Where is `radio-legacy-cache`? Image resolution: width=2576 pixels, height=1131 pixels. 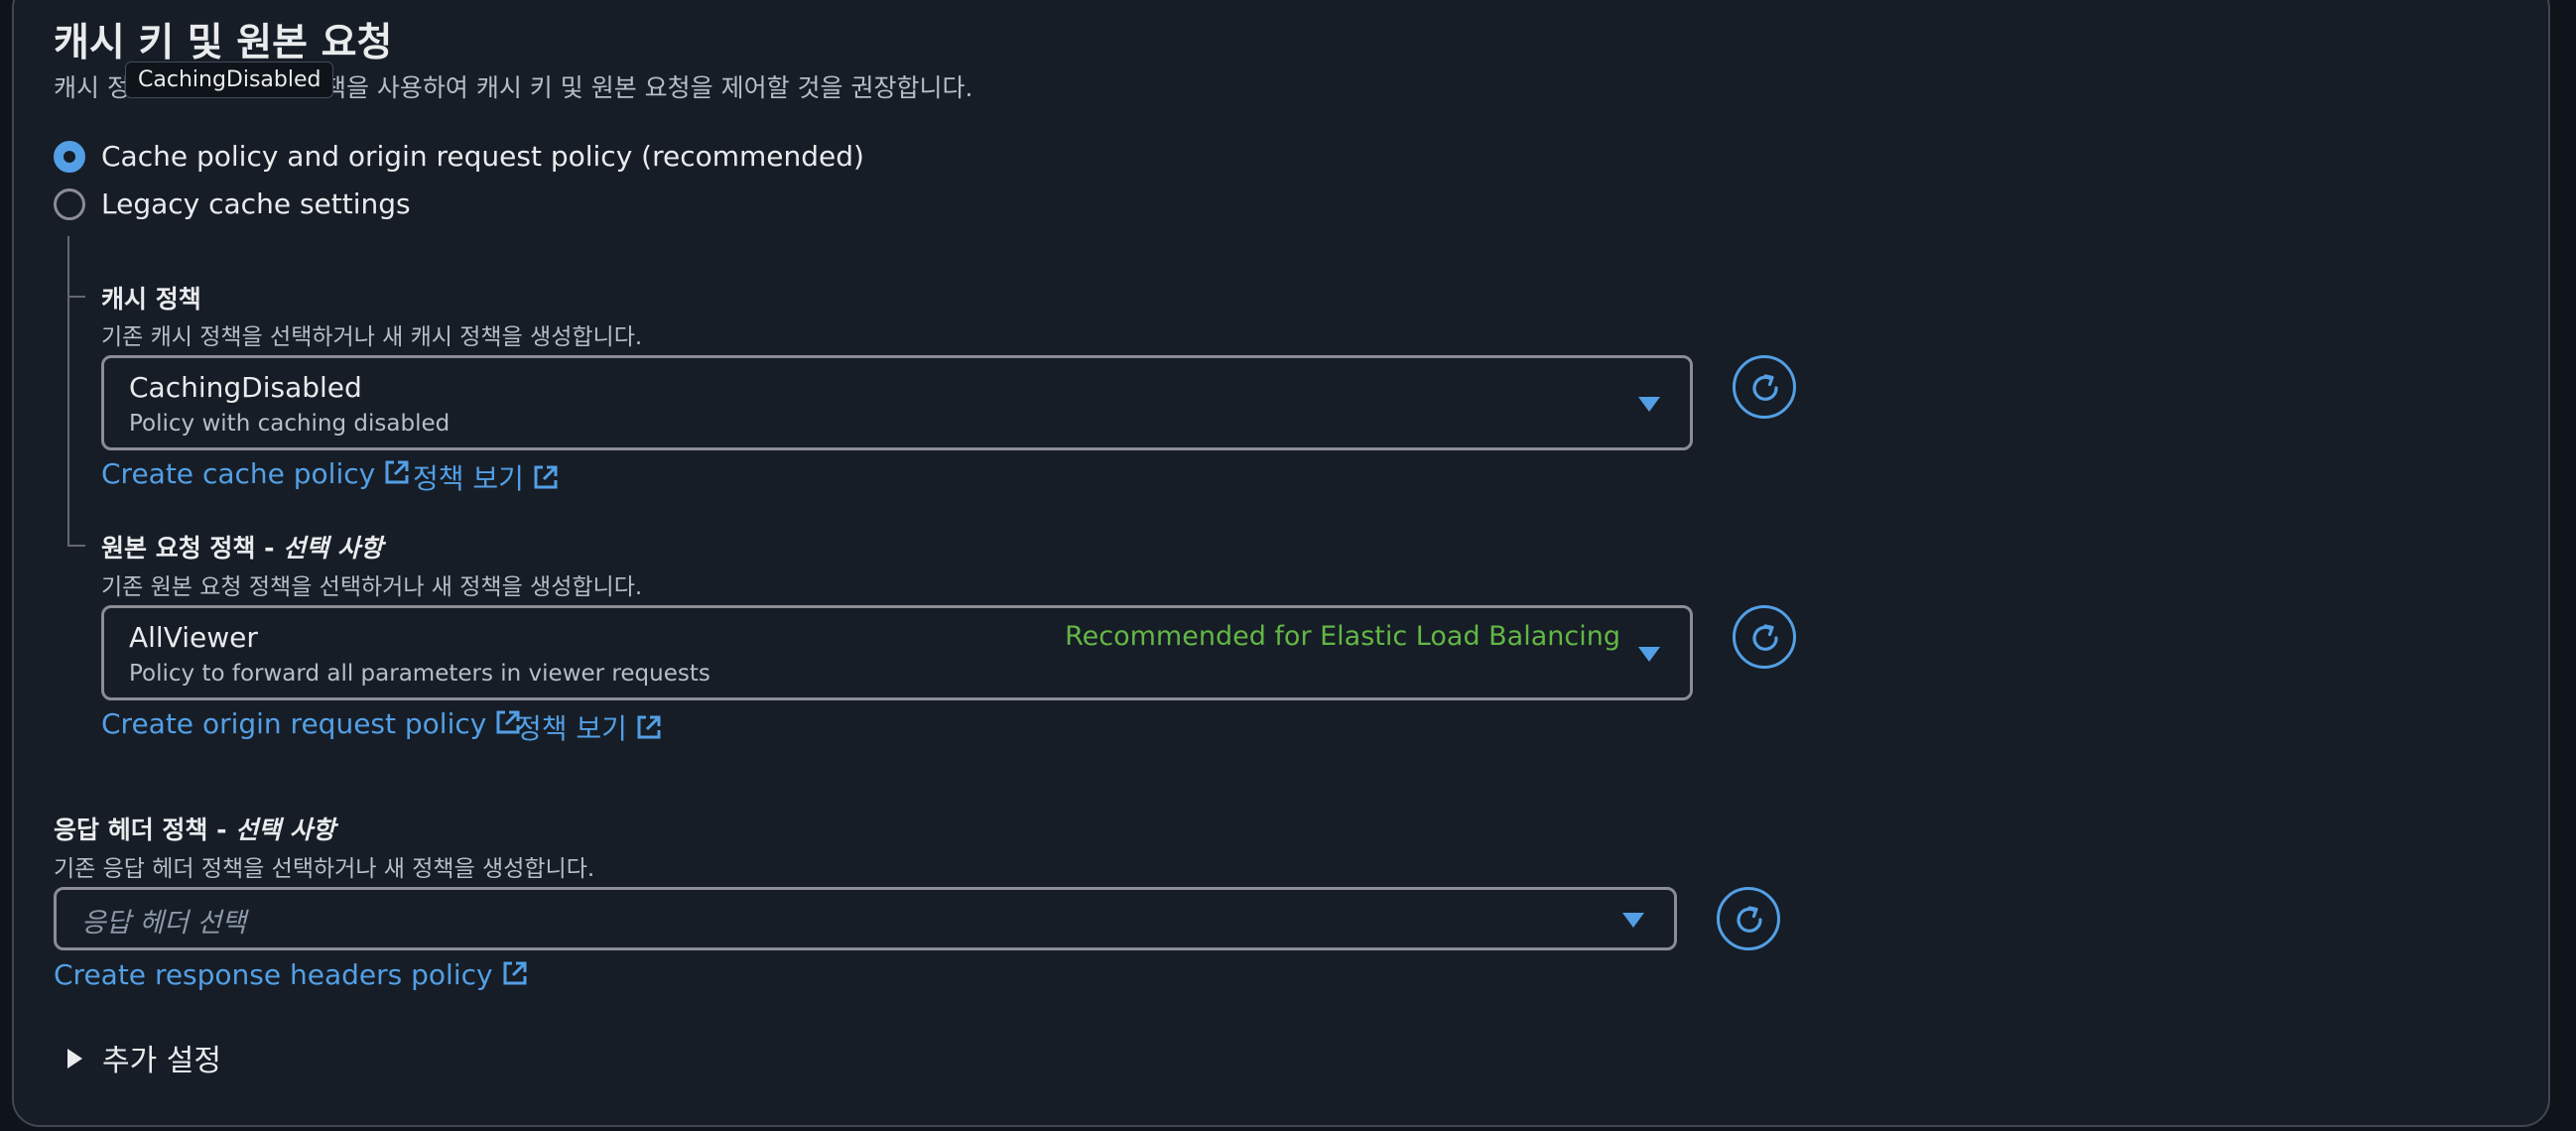 radio-legacy-cache is located at coordinates (70, 204).